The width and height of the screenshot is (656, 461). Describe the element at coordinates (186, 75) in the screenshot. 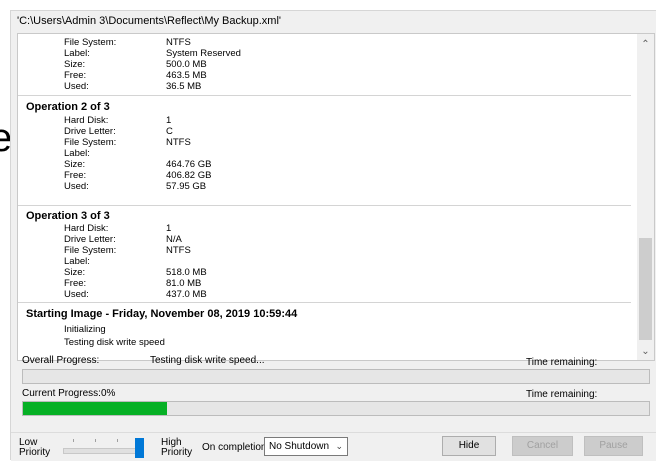

I see `log-value: 463.5 MB` at that location.